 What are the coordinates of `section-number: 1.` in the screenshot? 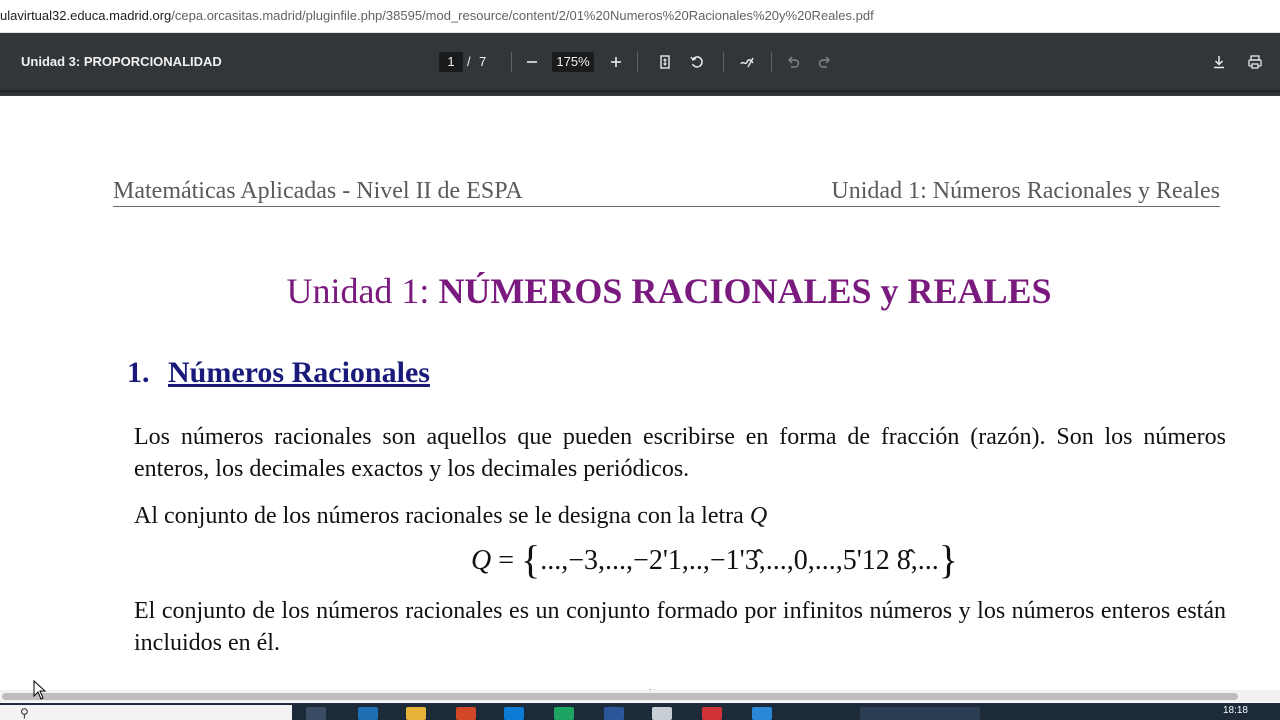 It's located at (138, 372).